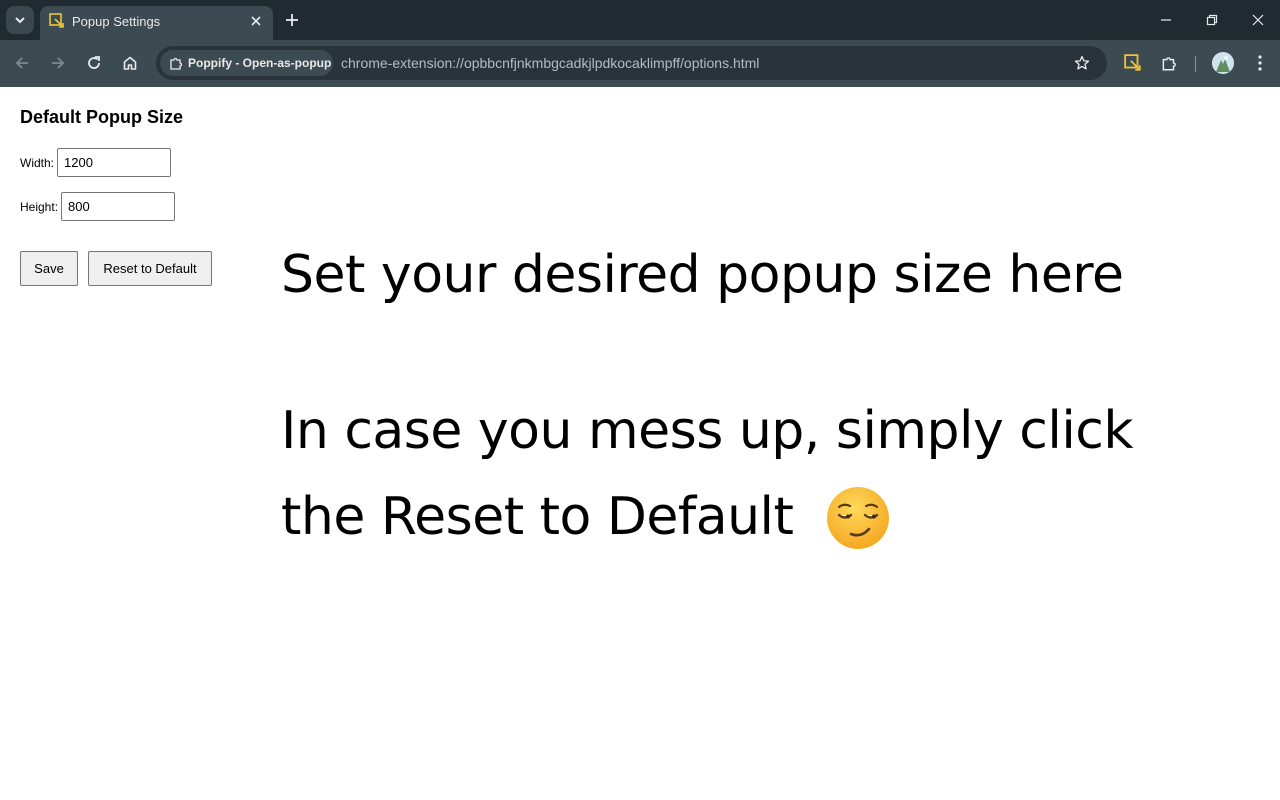 The height and width of the screenshot is (800, 1280). I want to click on restore-icon, so click(1212, 20).